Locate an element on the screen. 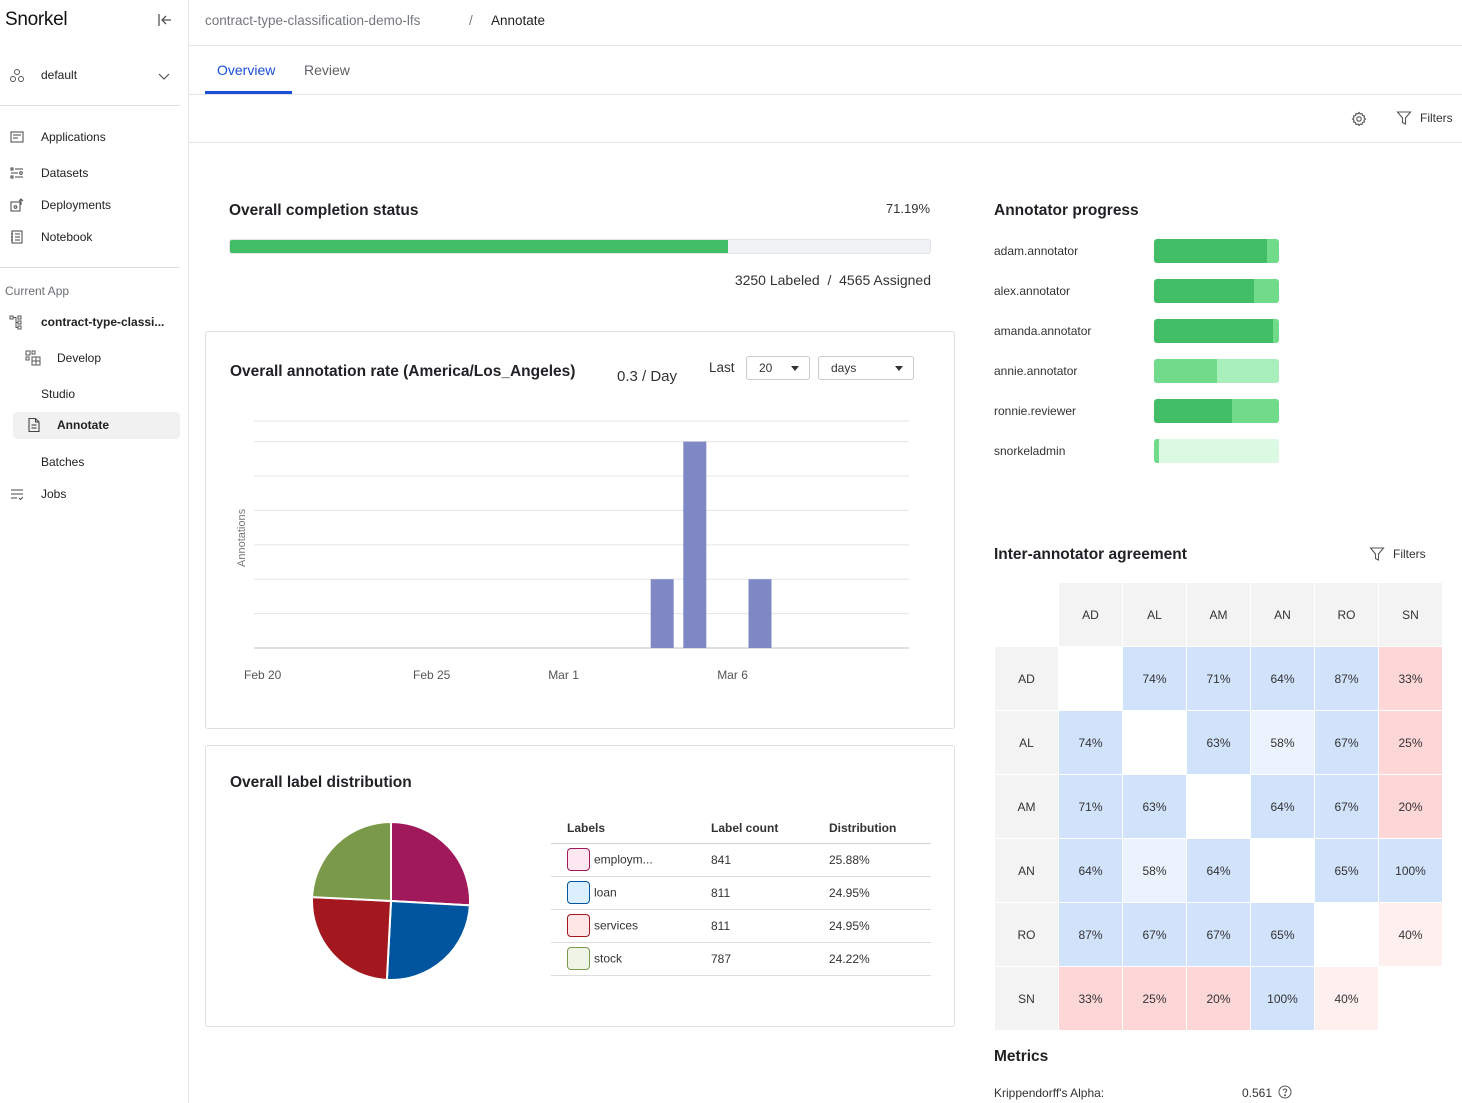 This screenshot has width=1462, height=1103. pie-slice-loan is located at coordinates (428, 940).